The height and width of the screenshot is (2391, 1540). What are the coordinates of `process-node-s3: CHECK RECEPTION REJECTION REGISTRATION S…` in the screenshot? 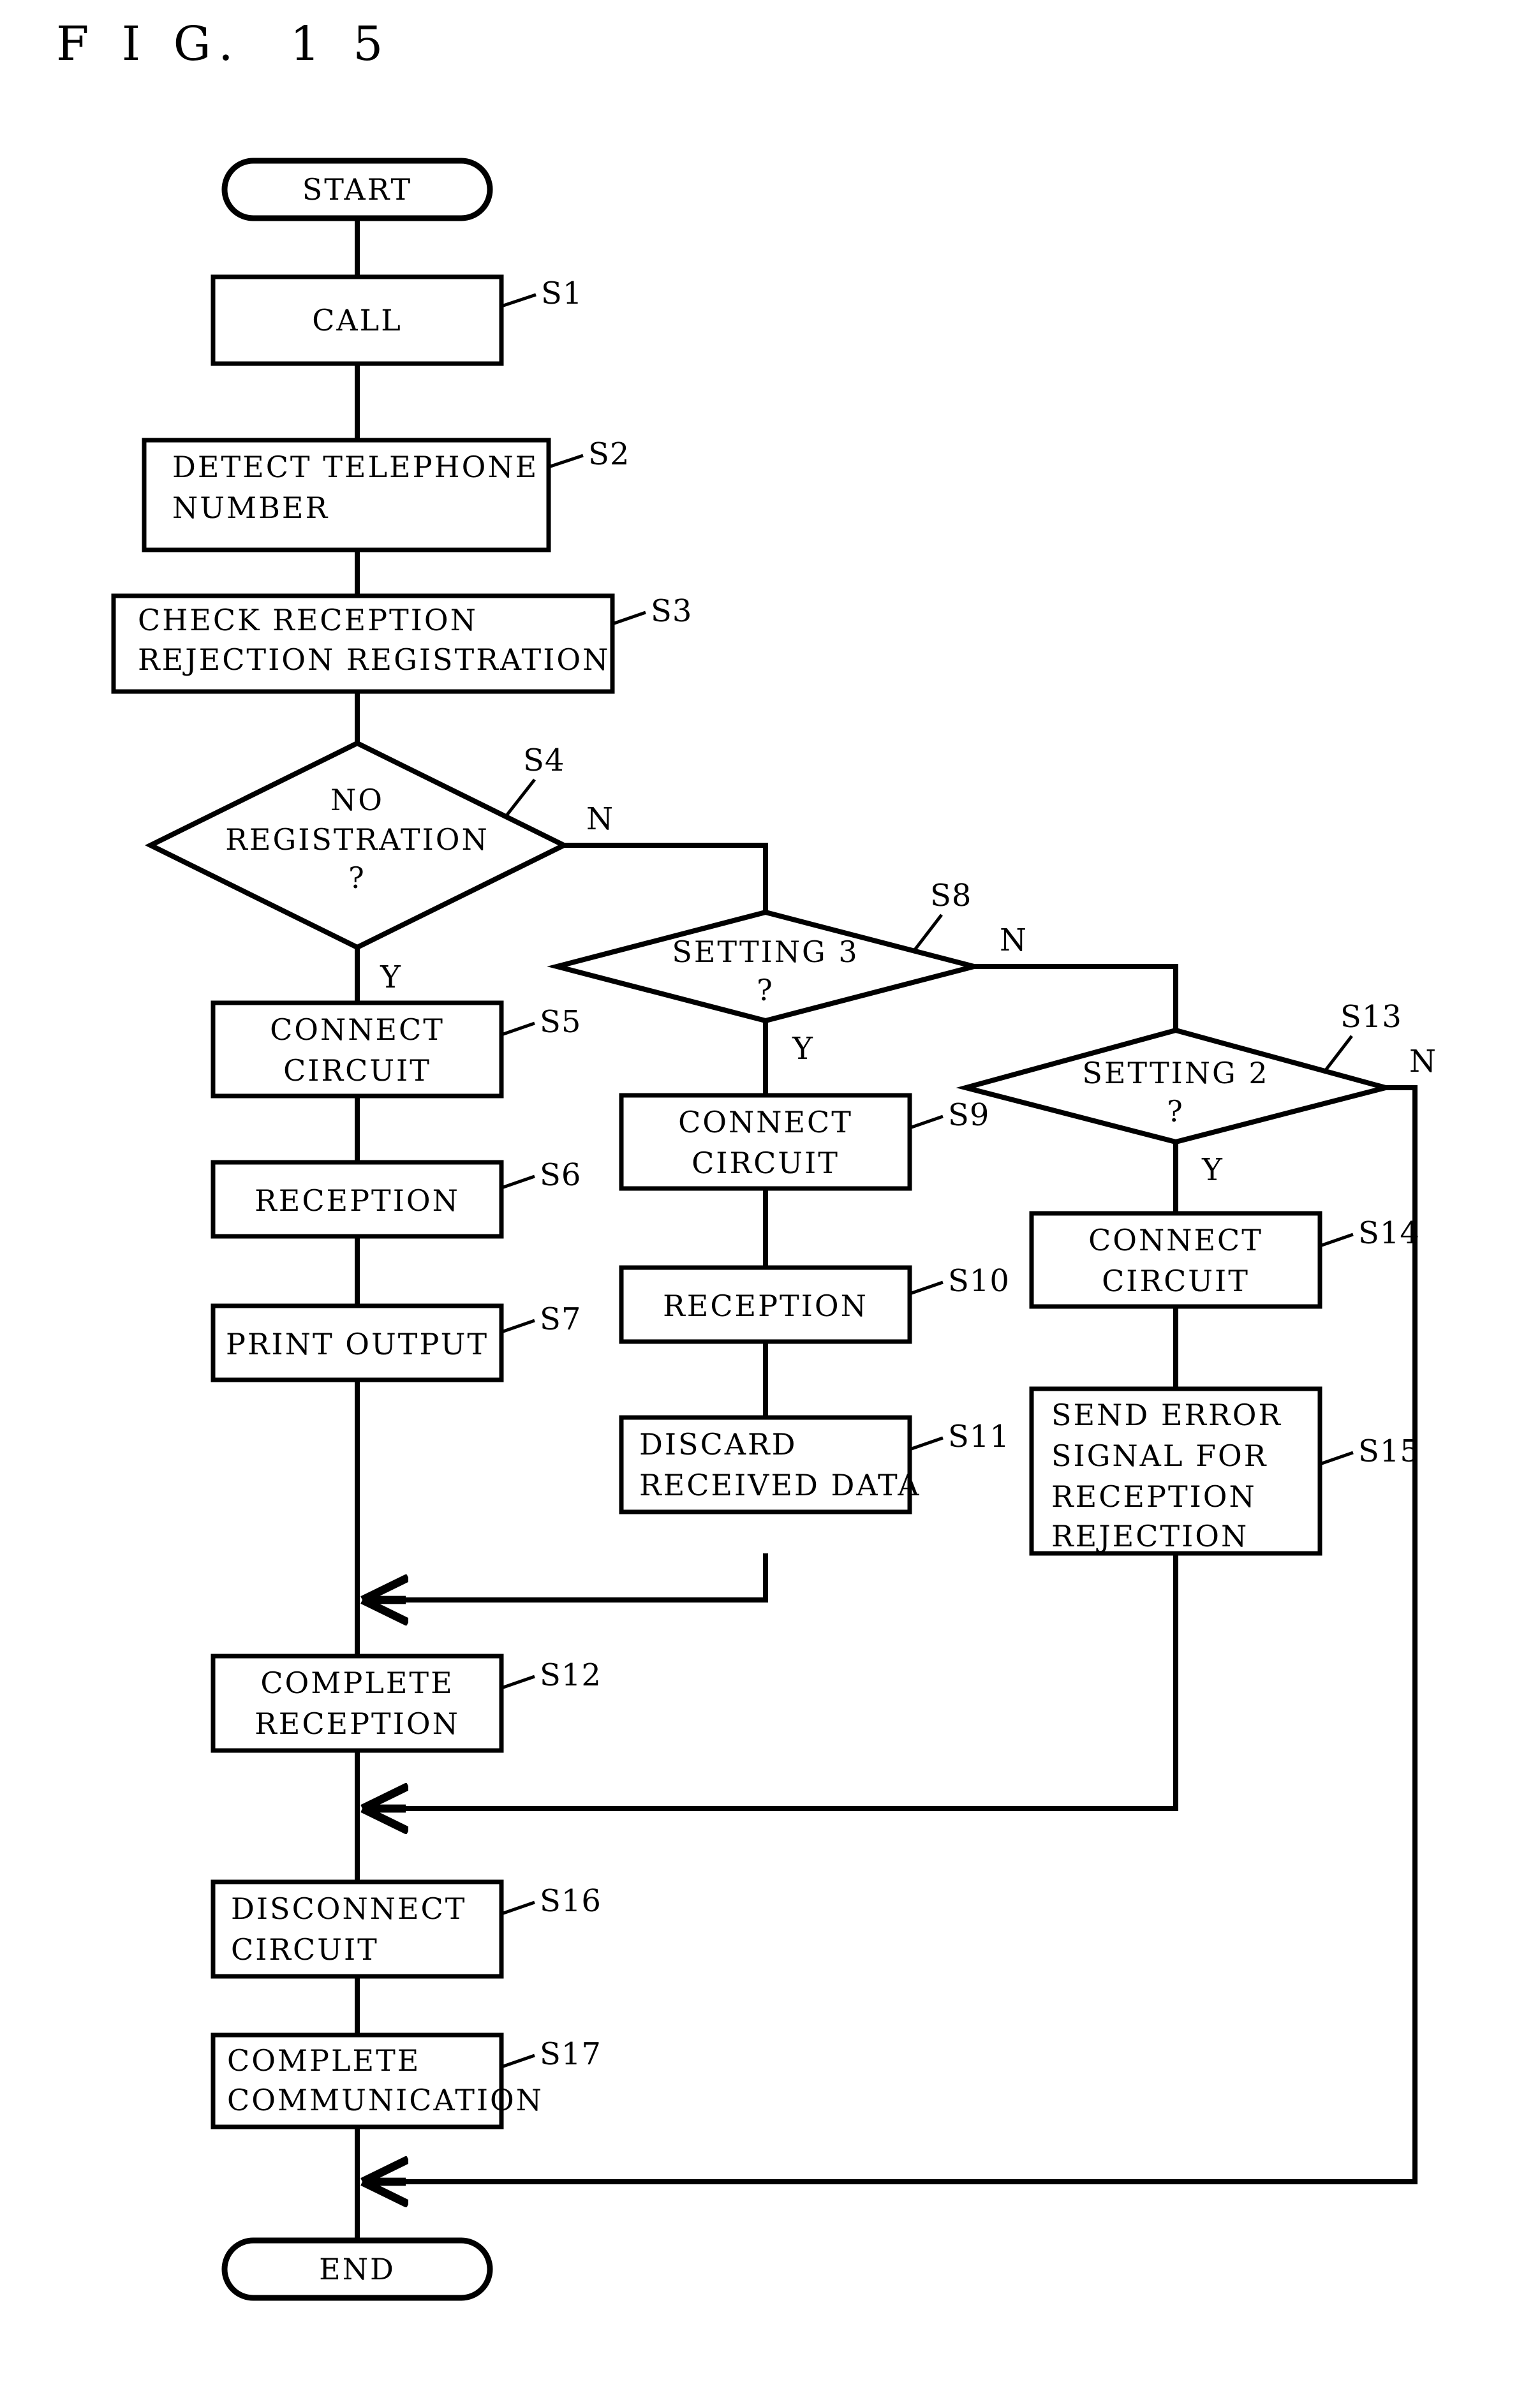 It's located at (402, 643).